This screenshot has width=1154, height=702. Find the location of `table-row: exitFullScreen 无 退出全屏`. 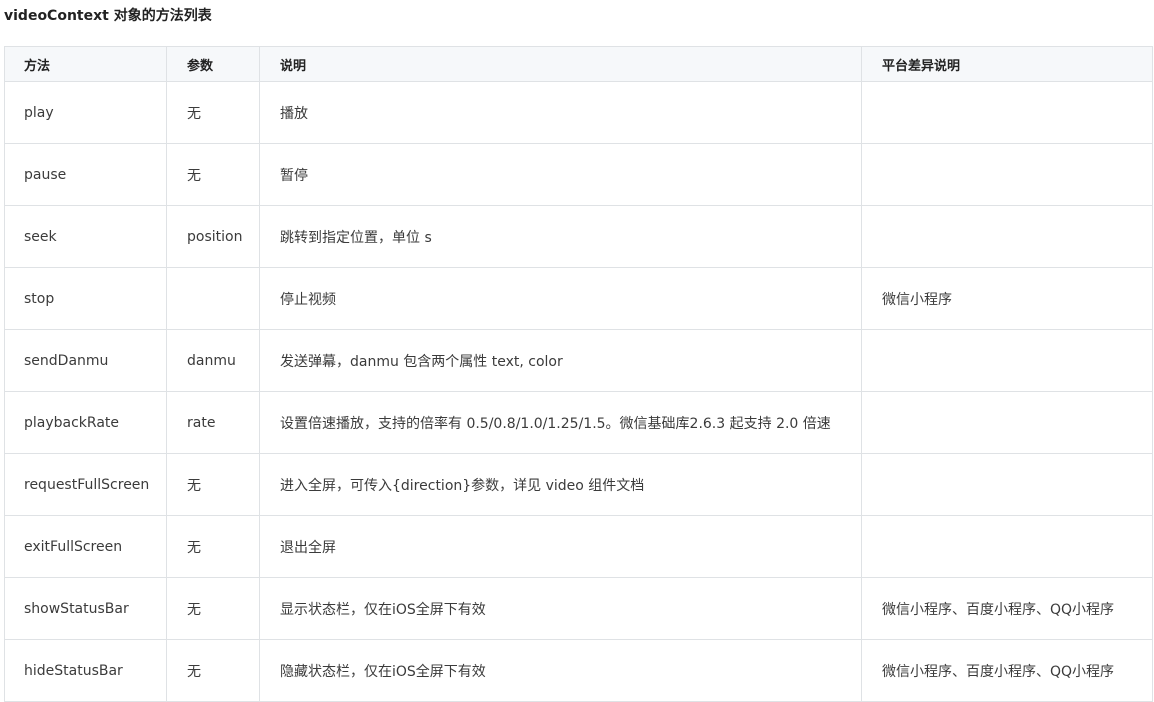

table-row: exitFullScreen 无 退出全屏 is located at coordinates (578, 546).